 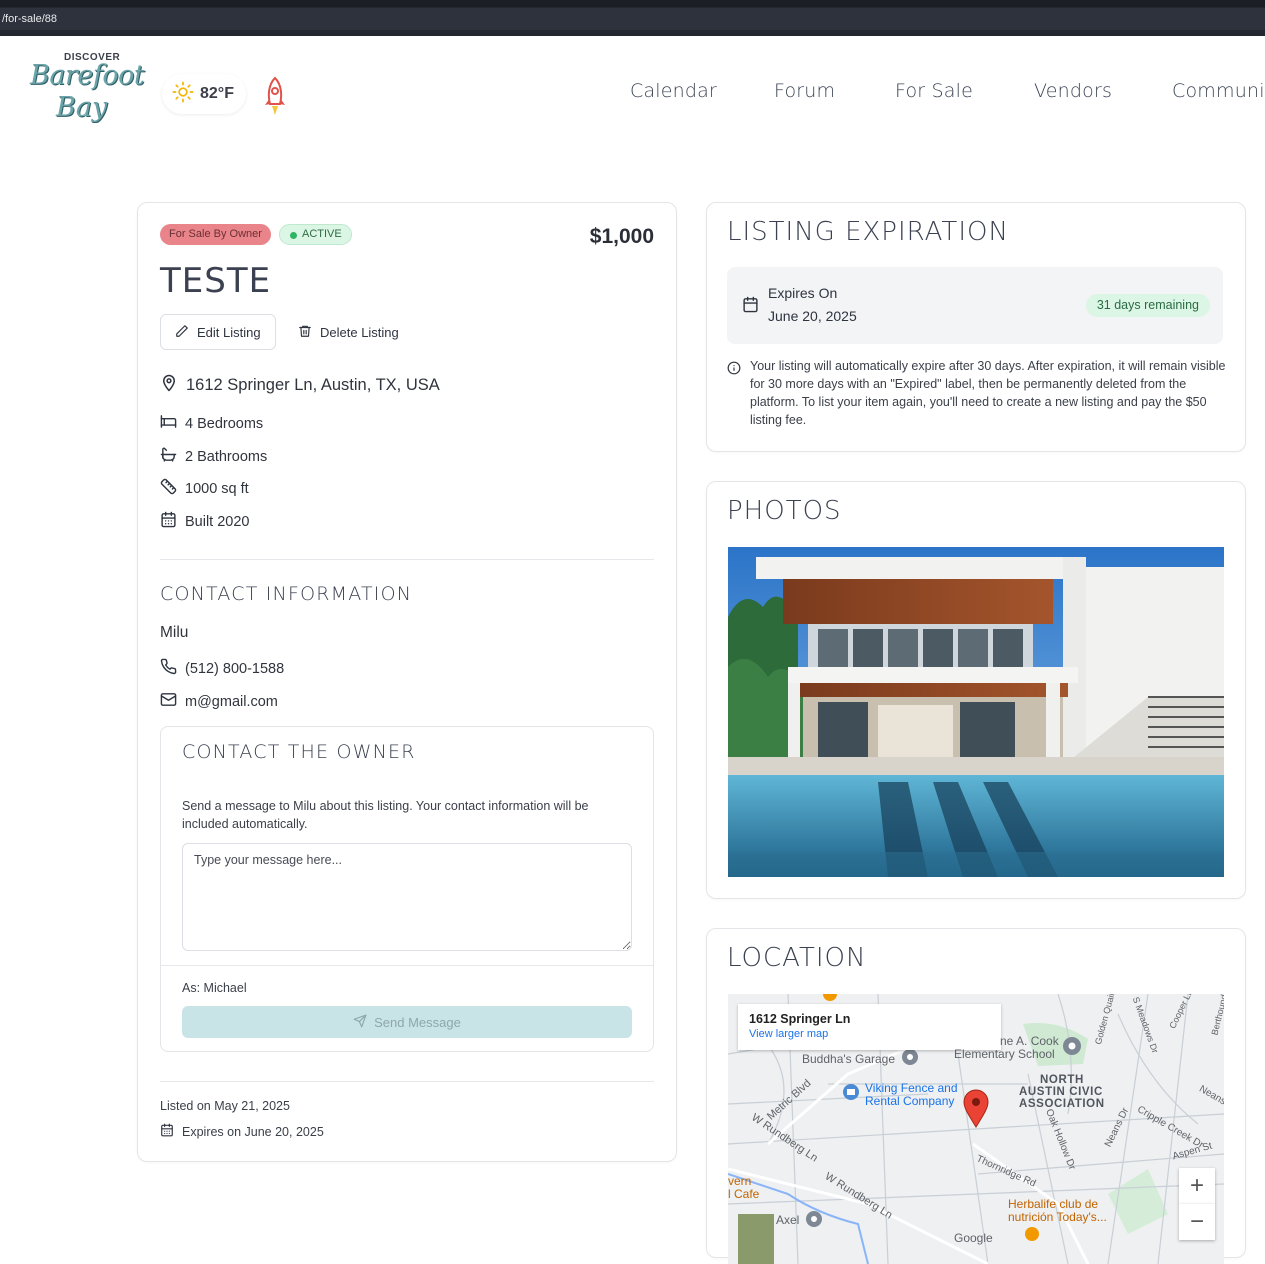 I want to click on expires-on-row: Expires on June 20, 2025, so click(x=242, y=1131).